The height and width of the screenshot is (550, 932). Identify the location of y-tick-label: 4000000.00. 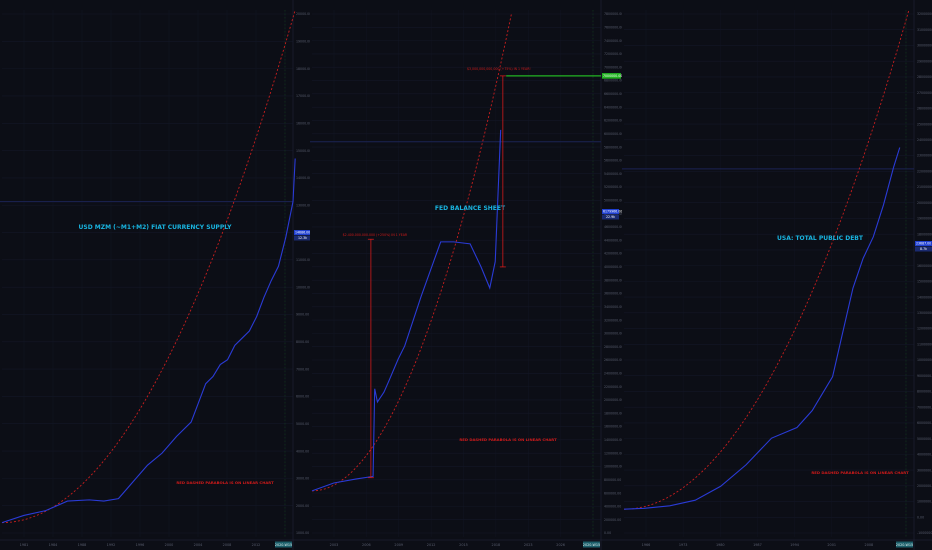
(924, 455).